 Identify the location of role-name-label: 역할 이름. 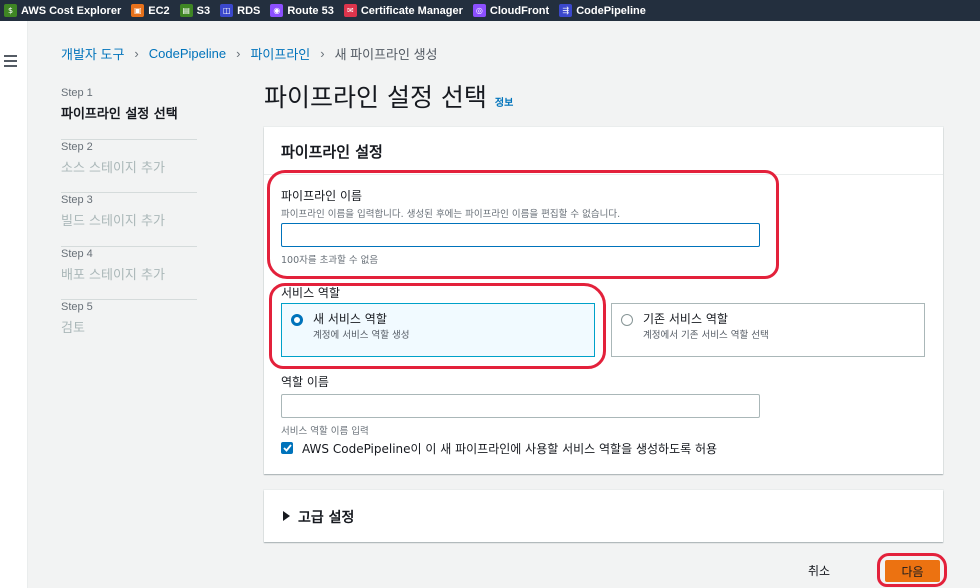
(305, 382).